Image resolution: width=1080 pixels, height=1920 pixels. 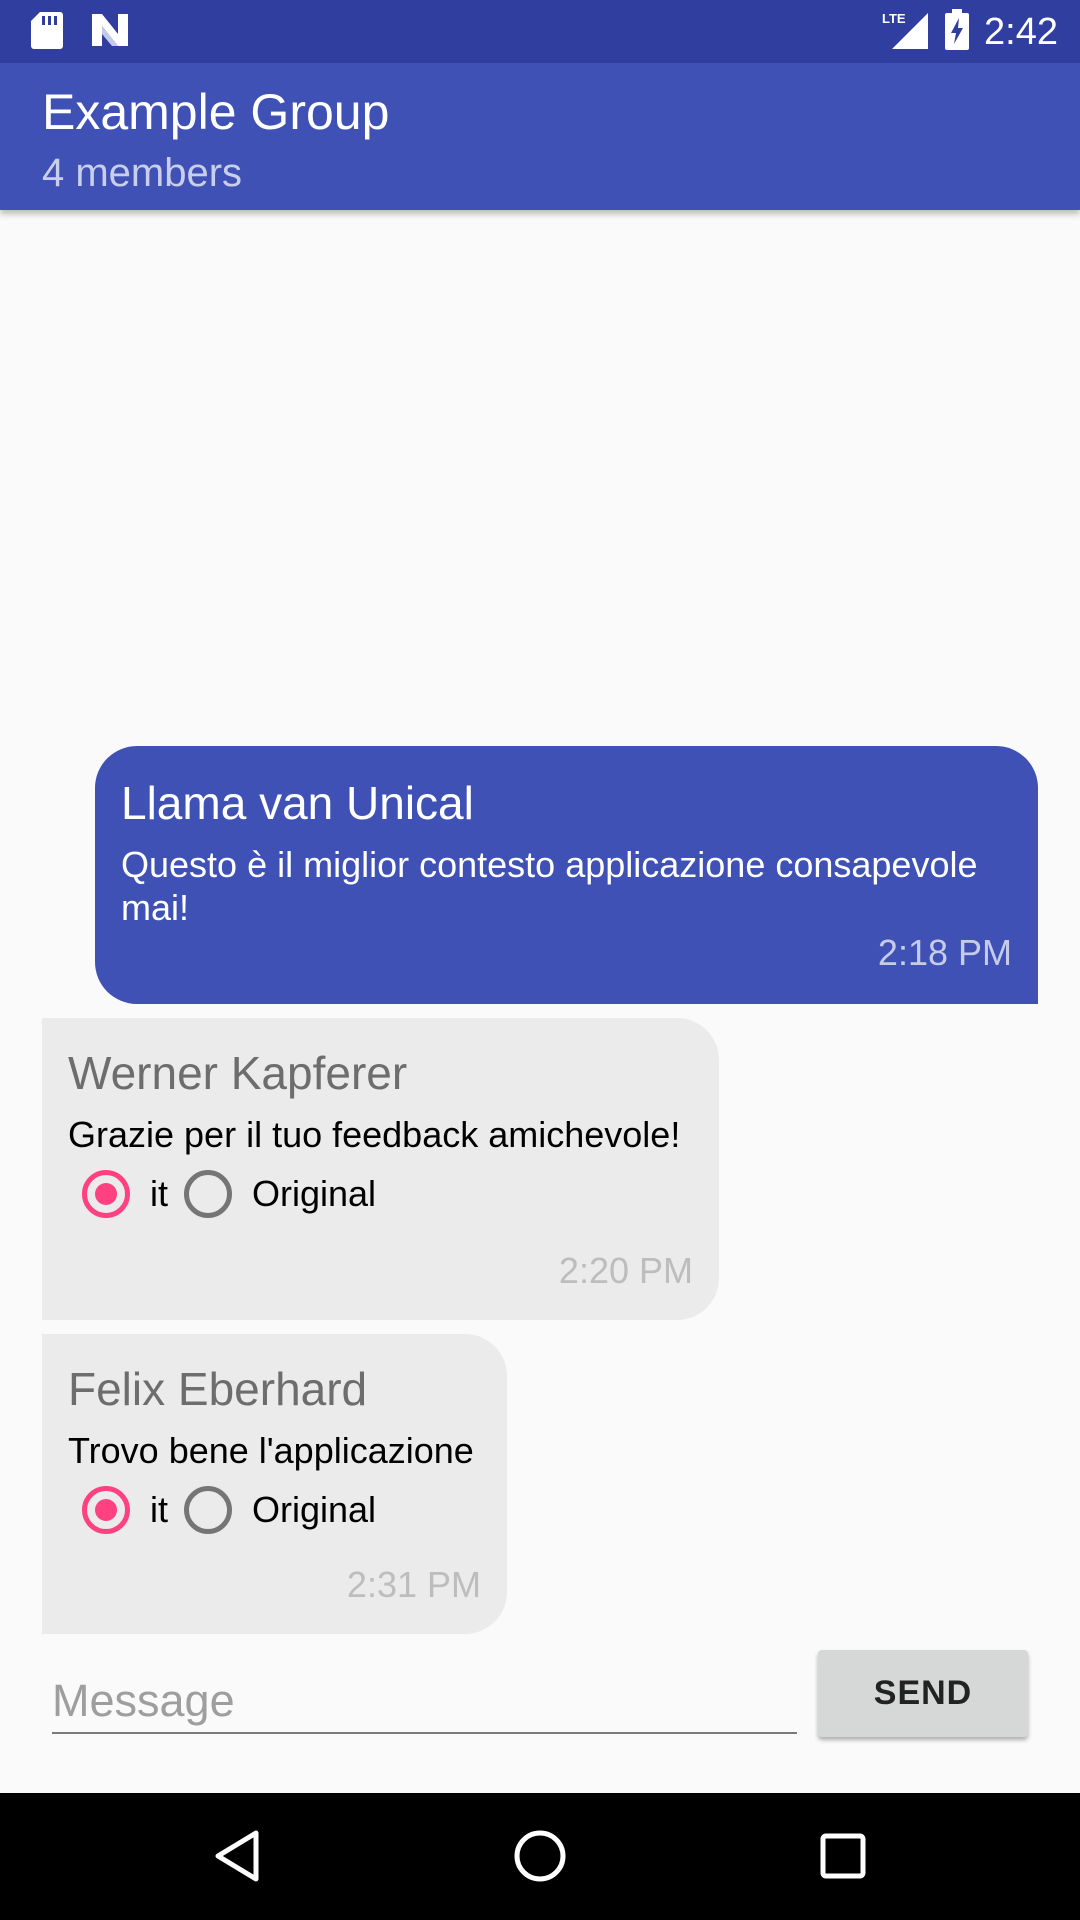 I want to click on group-title: Example Group, so click(x=216, y=112).